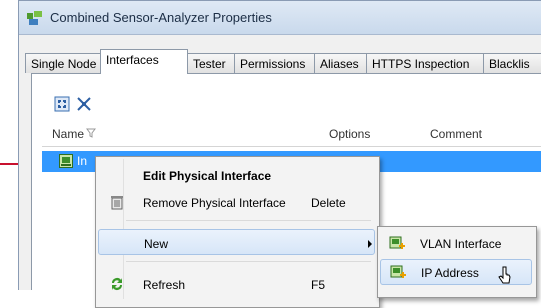 Image resolution: width=541 pixels, height=308 pixels. I want to click on submenu-arrow-icon, so click(370, 244).